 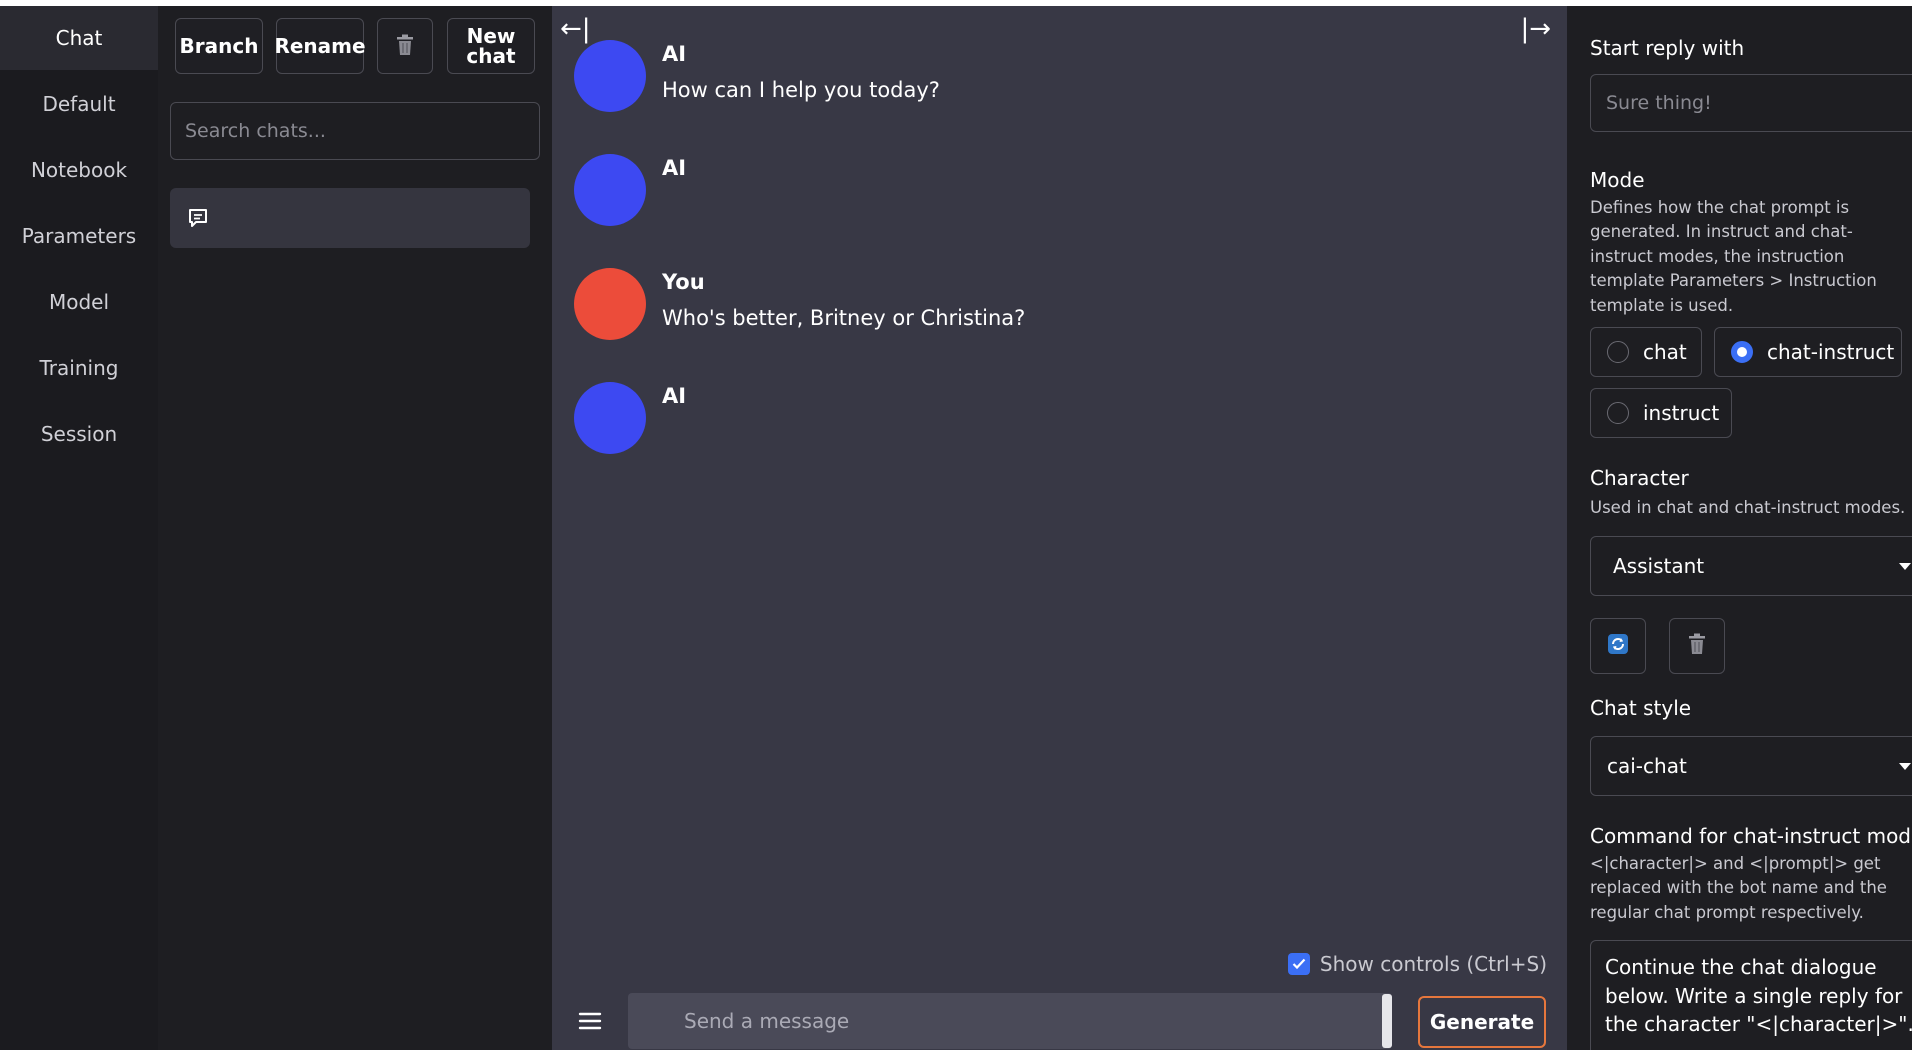 I want to click on message-input, so click(x=1010, y=1021).